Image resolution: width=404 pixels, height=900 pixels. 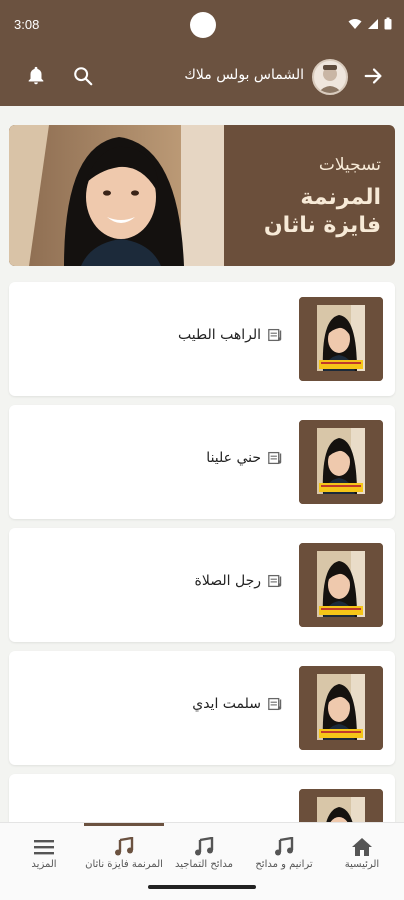 What do you see at coordinates (44, 847) in the screenshot?
I see `menu-icon` at bounding box center [44, 847].